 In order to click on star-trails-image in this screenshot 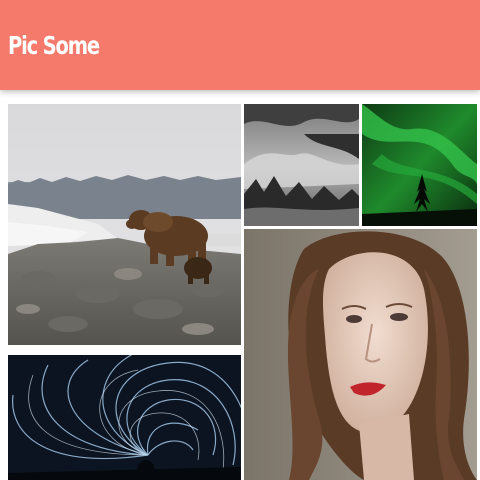, I will do `click(124, 417)`.